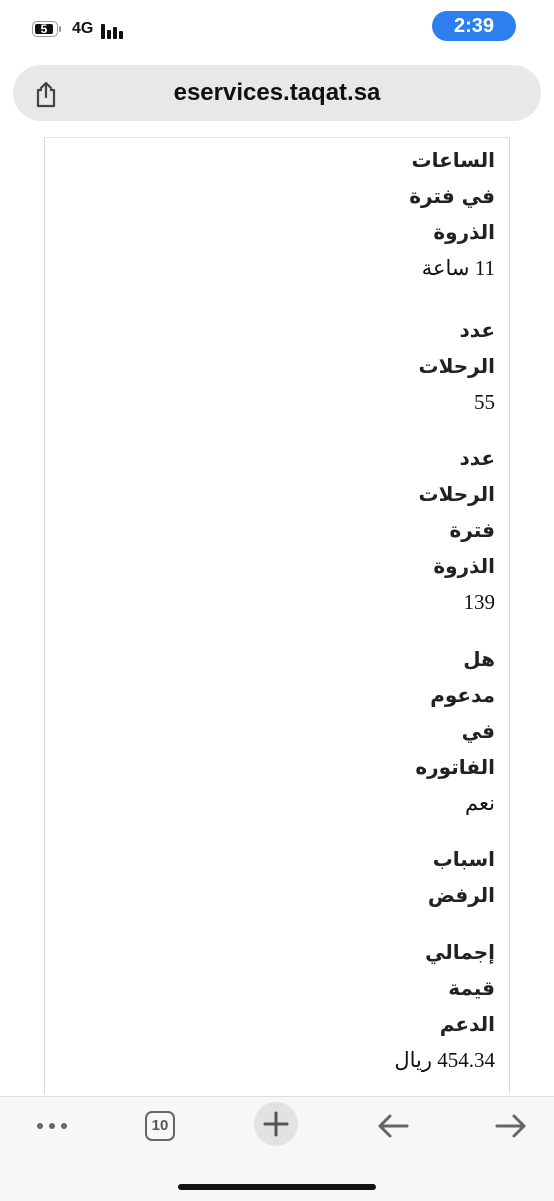  Describe the element at coordinates (461, 895) in the screenshot. I see `field-label: الرفض` at that location.